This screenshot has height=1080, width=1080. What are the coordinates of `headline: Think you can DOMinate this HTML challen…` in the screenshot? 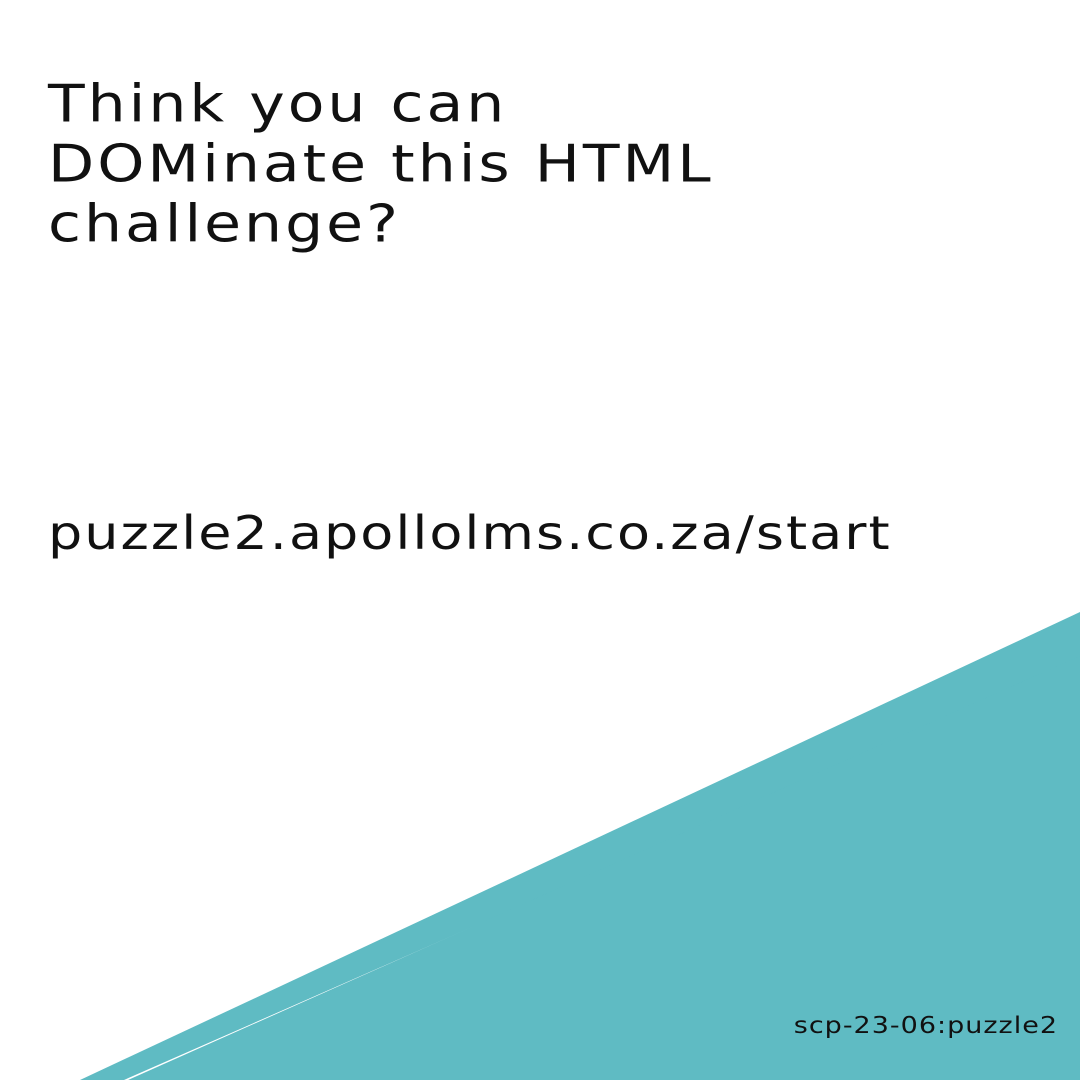 It's located at (381, 164).